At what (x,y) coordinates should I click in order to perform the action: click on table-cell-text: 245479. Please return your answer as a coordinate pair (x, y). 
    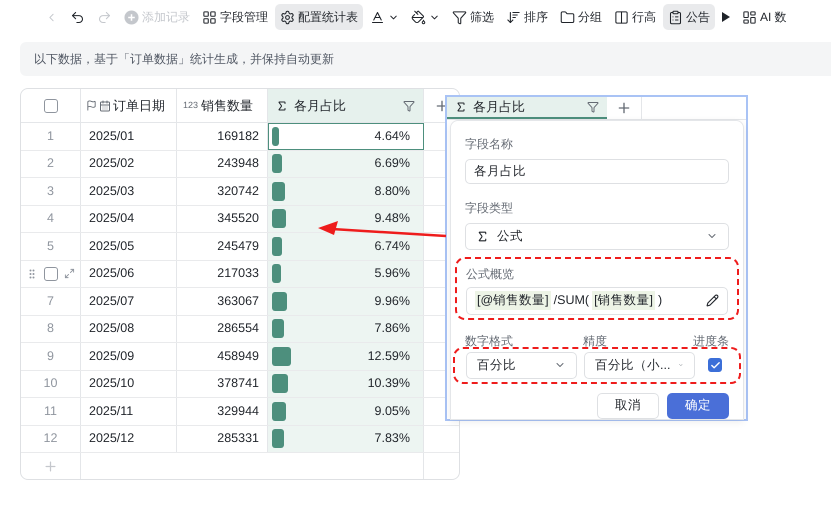
    Looking at the image, I should click on (238, 246).